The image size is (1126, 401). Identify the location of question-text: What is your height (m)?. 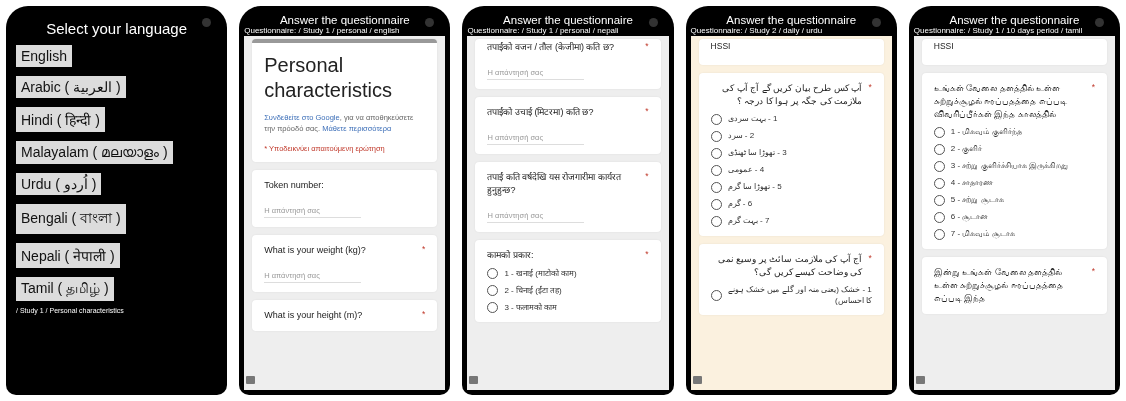
(313, 316).